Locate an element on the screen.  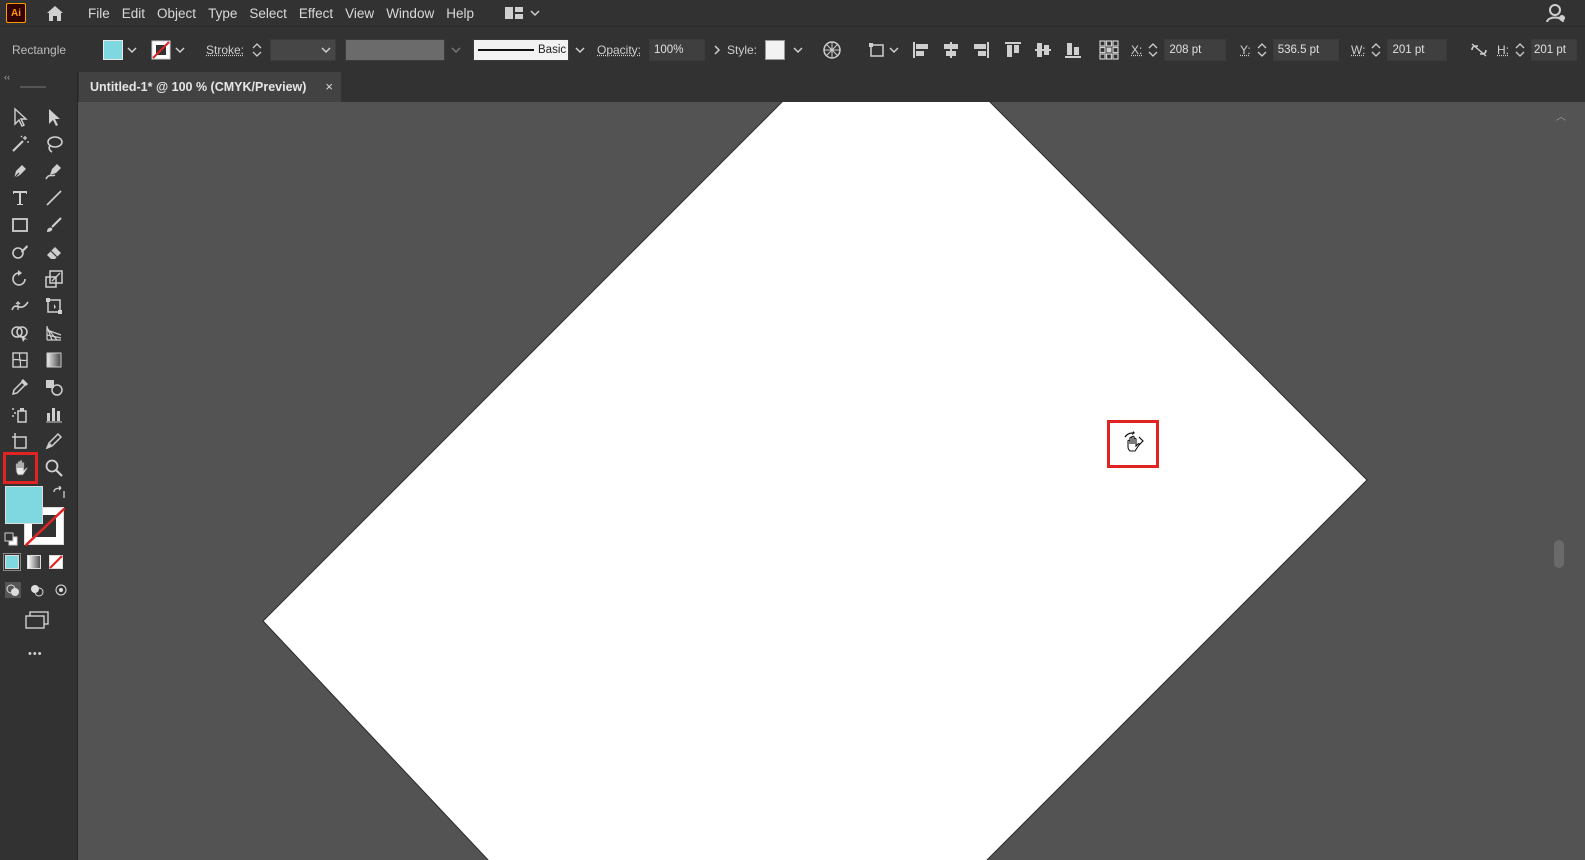
direct-selection-tool is located at coordinates (54, 117).